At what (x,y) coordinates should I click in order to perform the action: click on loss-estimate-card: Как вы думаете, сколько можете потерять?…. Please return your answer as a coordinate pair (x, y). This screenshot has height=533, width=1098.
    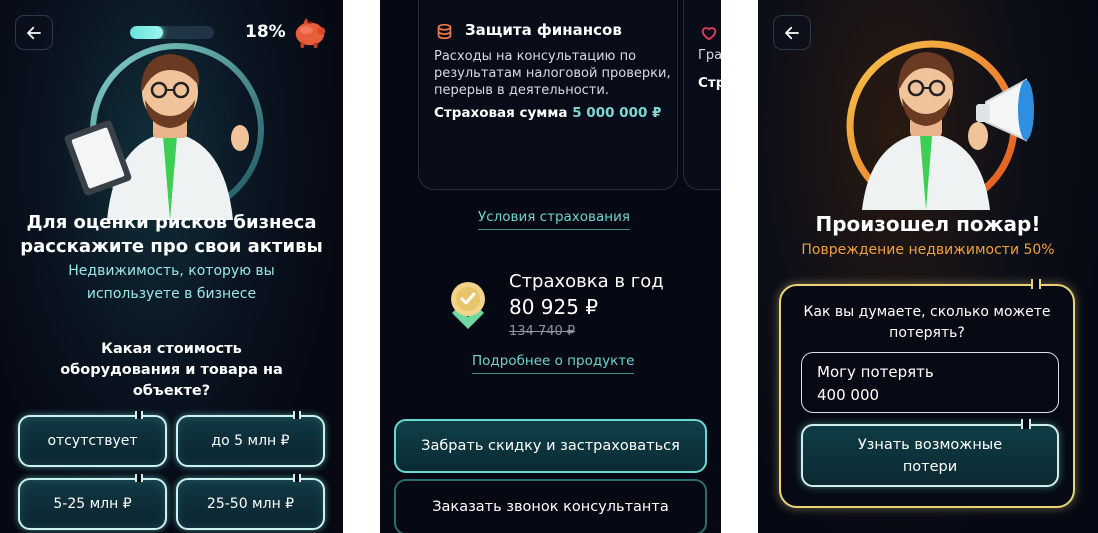
    Looking at the image, I should click on (927, 393).